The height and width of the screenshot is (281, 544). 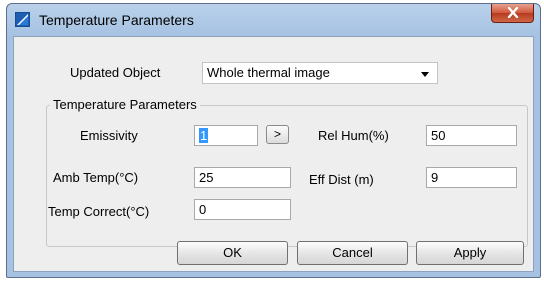 I want to click on updated-object-value: Whole thermal image, so click(x=268, y=72).